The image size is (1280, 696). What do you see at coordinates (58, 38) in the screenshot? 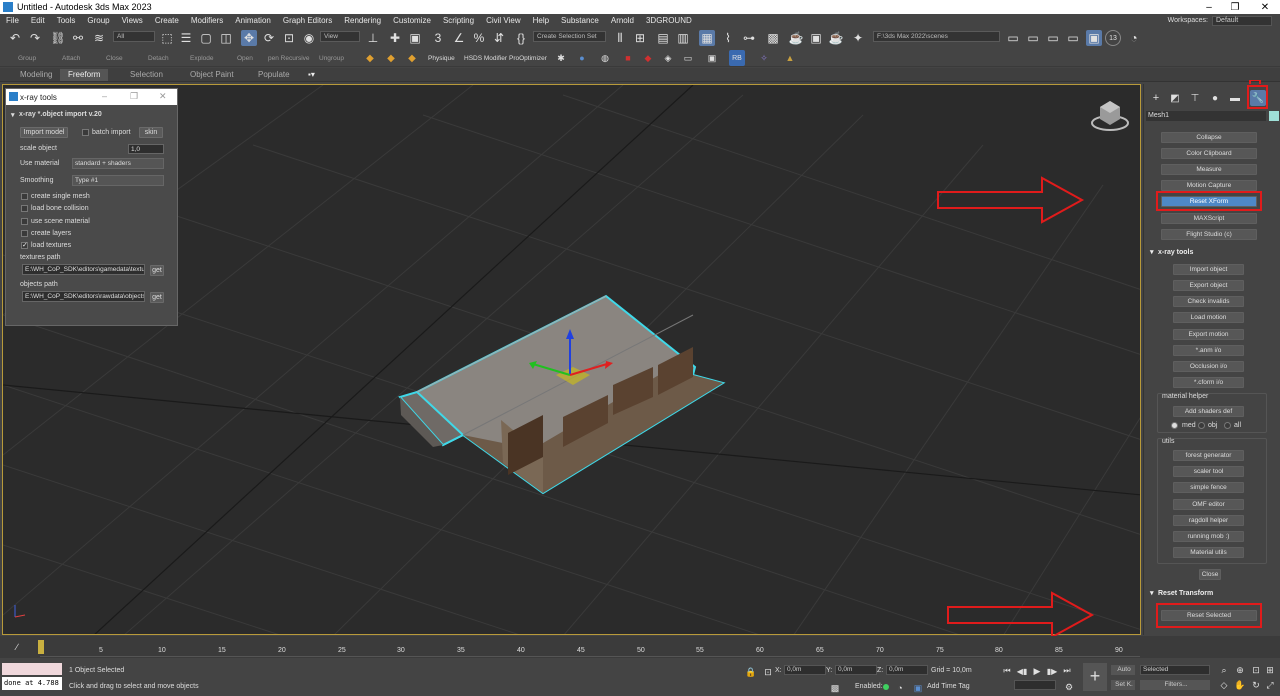
I see `link-icon: ⛓` at bounding box center [58, 38].